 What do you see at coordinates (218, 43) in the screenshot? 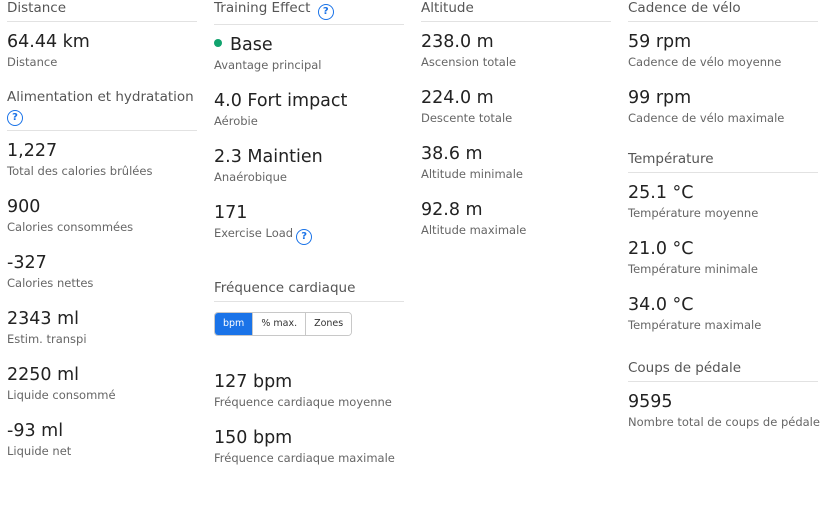
I see `status-dot-icon` at bounding box center [218, 43].